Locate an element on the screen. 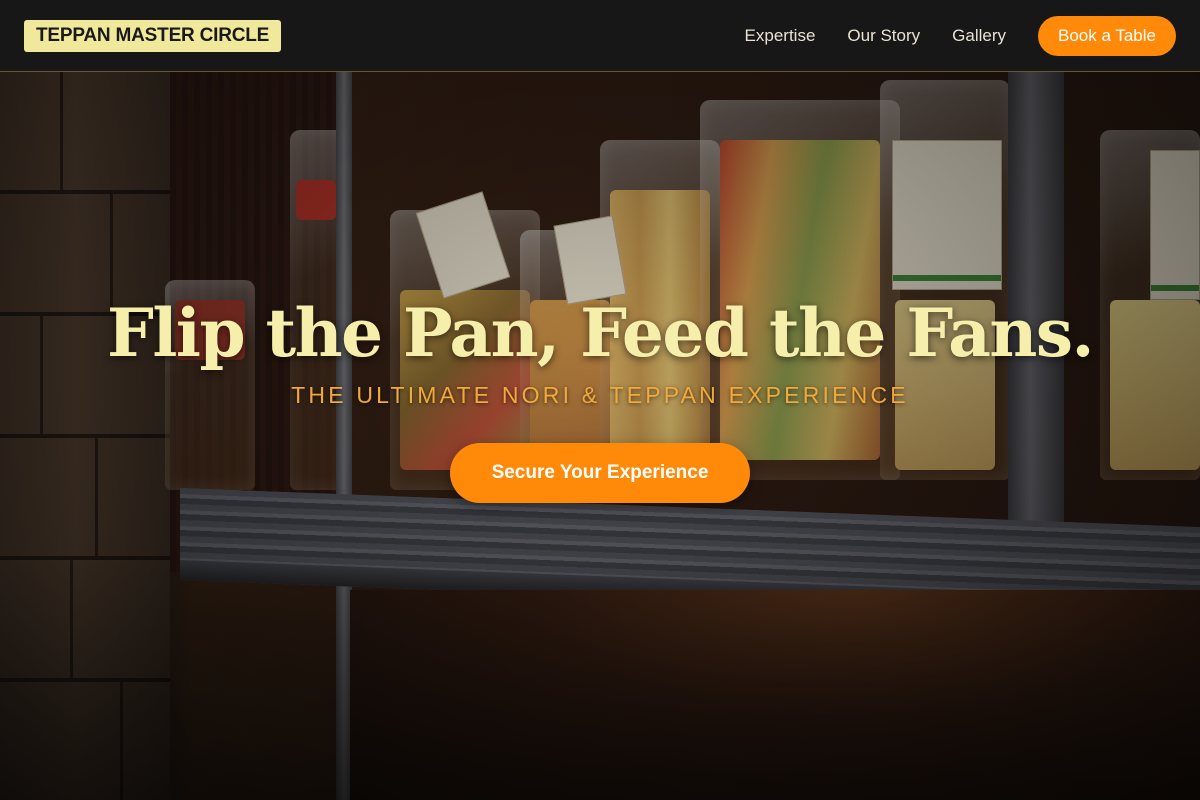  nav-links: Expertise Our Story Gallery Book a Table is located at coordinates (944, 35).